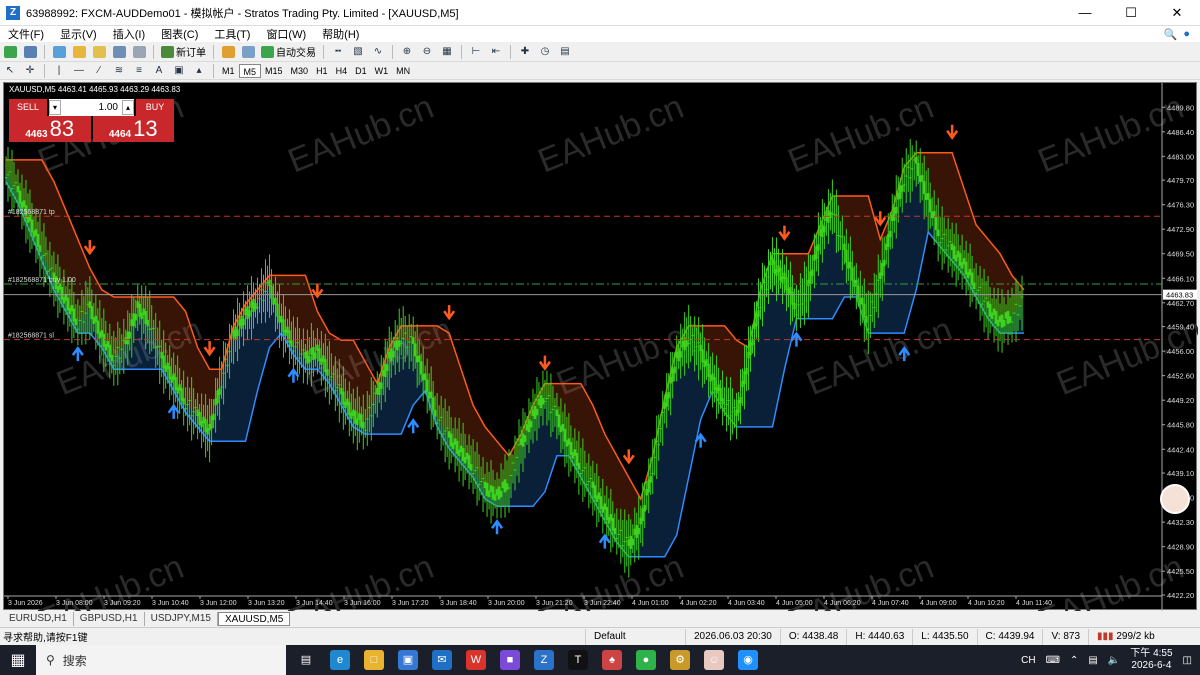 The width and height of the screenshot is (1200, 675). Describe the element at coordinates (250, 70) in the screenshot. I see `timeframe-m5: M5` at that location.